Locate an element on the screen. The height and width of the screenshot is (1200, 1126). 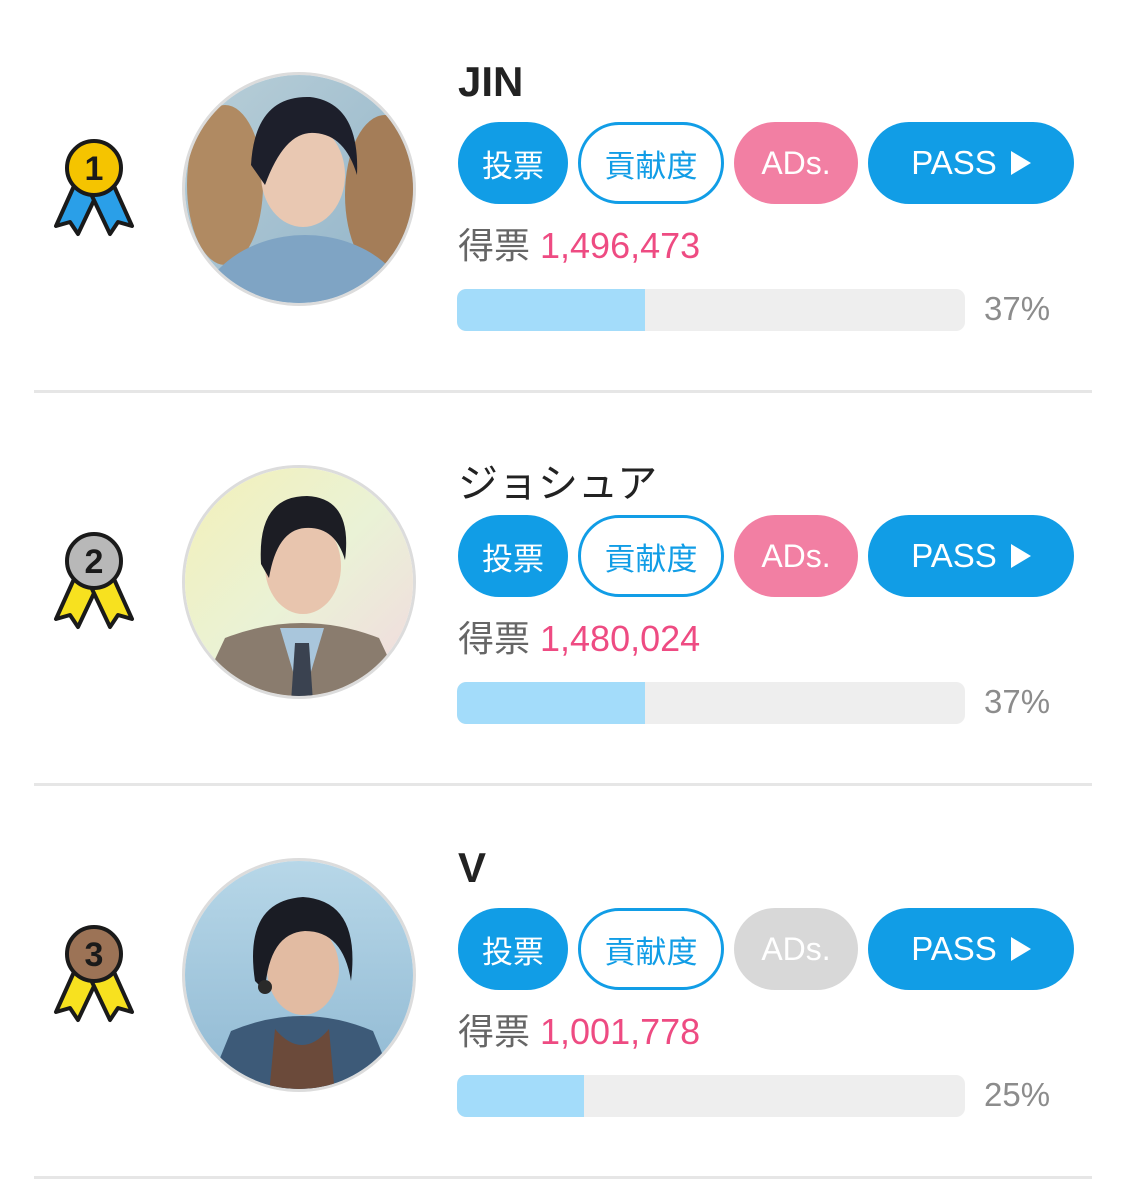
medal-rank-2-icon: 2 is located at coordinates (94, 580).